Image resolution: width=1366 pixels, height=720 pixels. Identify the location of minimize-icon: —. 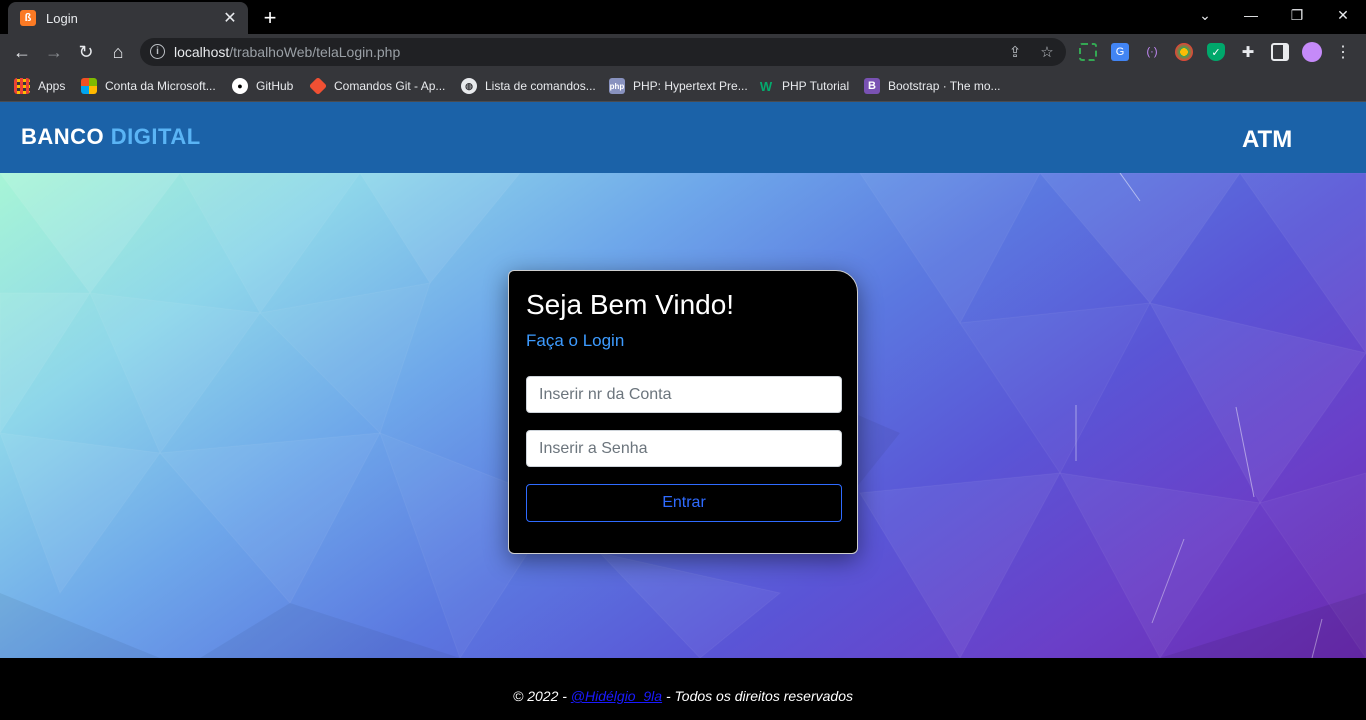
(1251, 15).